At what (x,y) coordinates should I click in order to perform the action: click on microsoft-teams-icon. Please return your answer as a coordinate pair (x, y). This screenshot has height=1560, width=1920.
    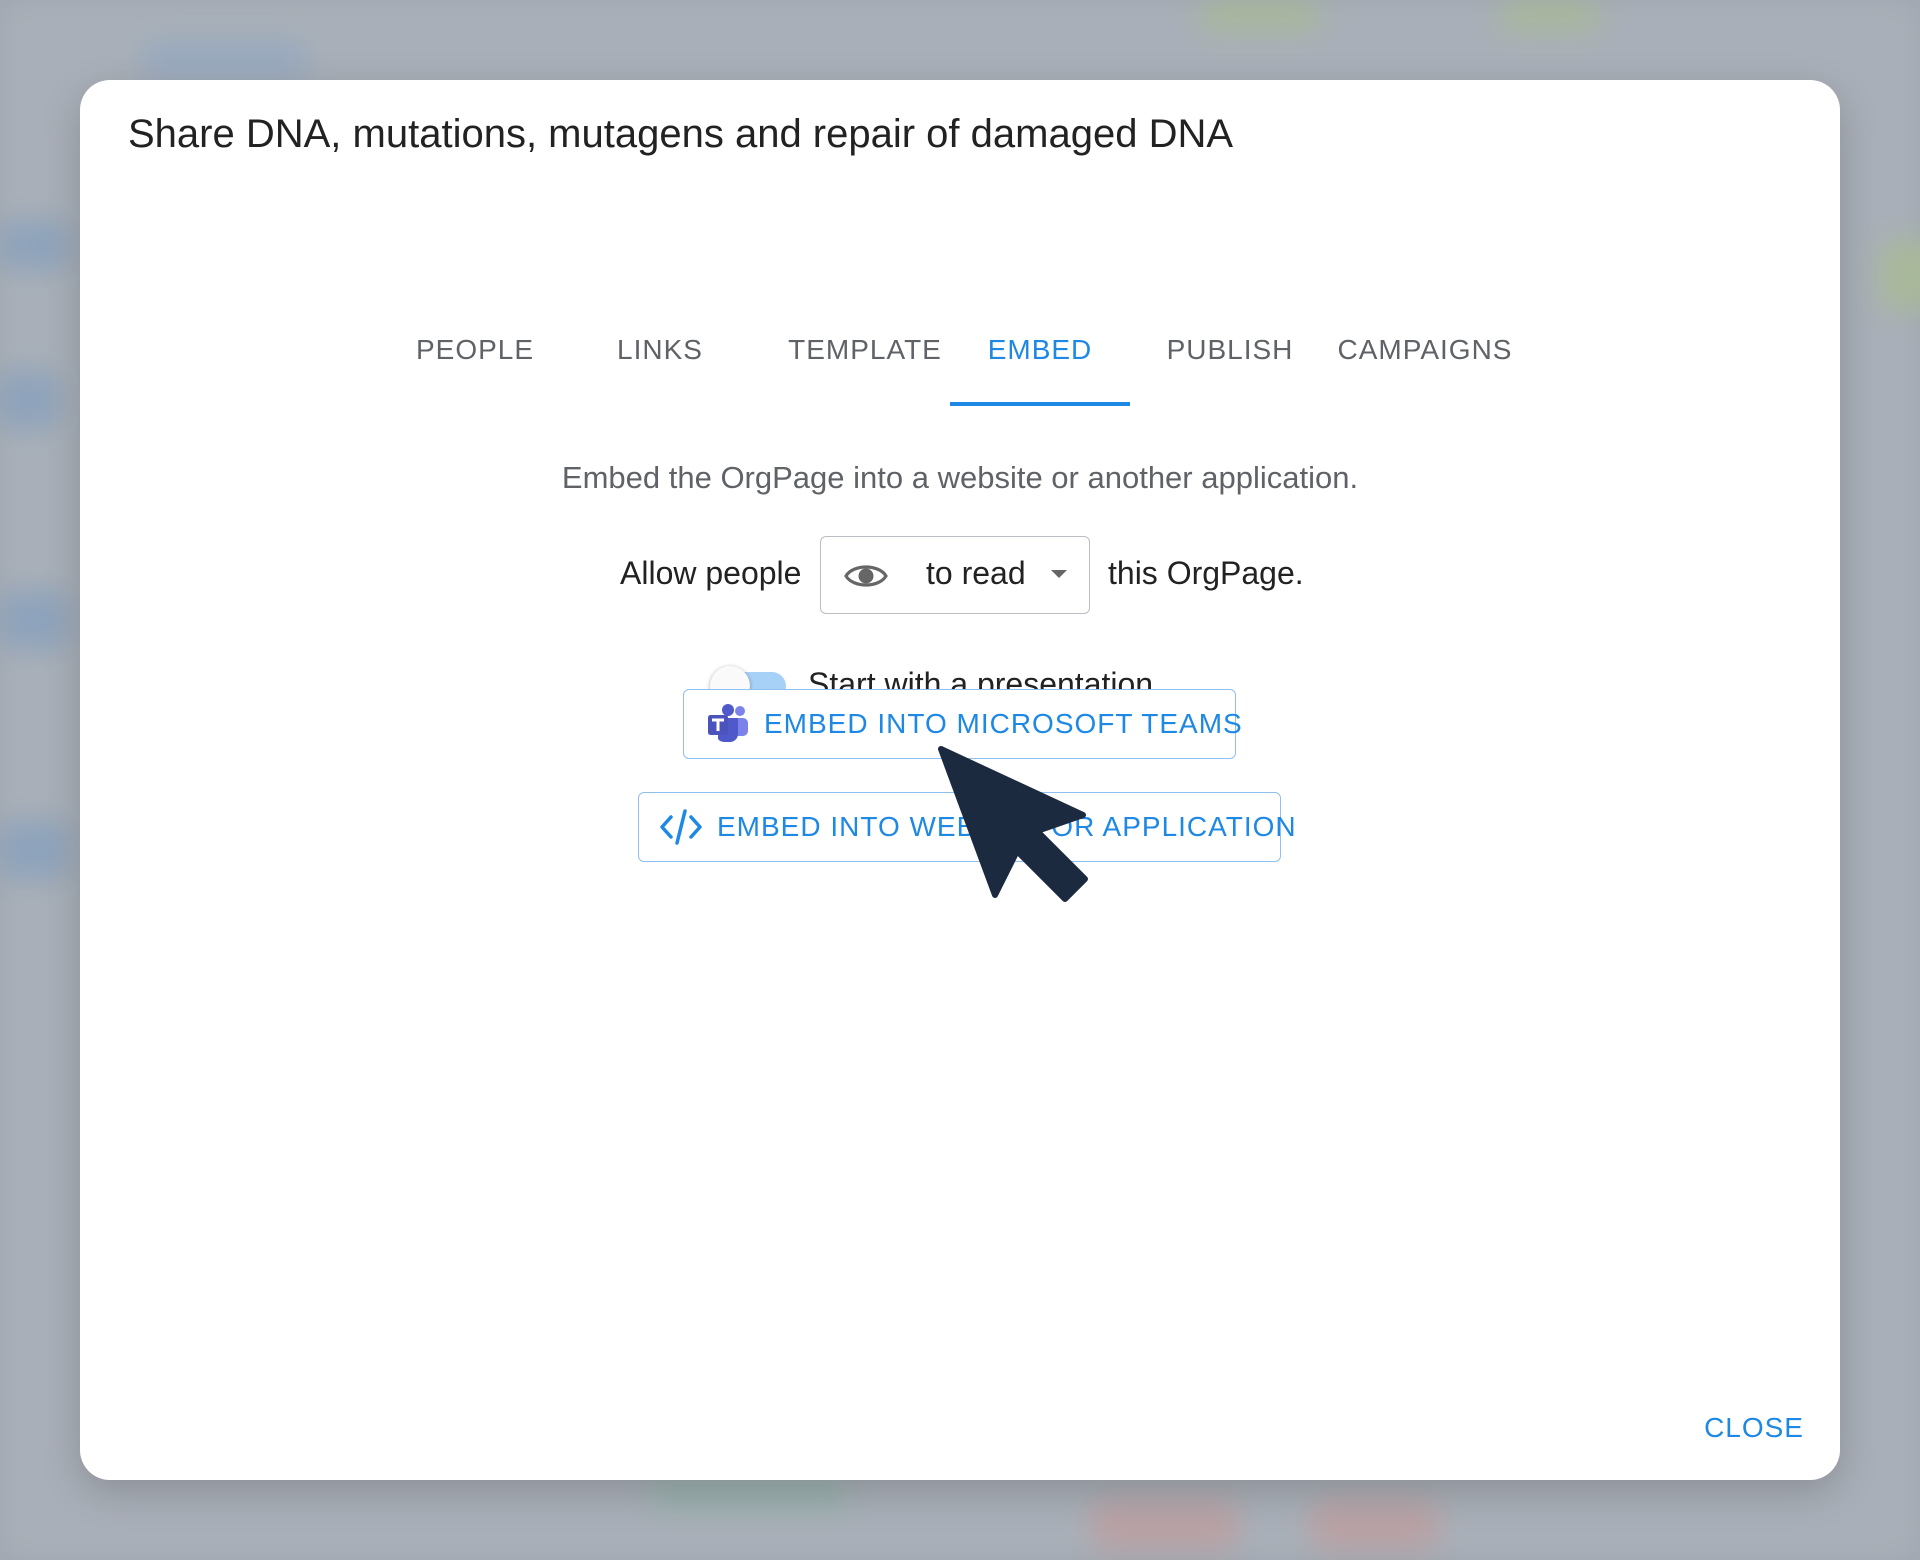
    Looking at the image, I should click on (728, 723).